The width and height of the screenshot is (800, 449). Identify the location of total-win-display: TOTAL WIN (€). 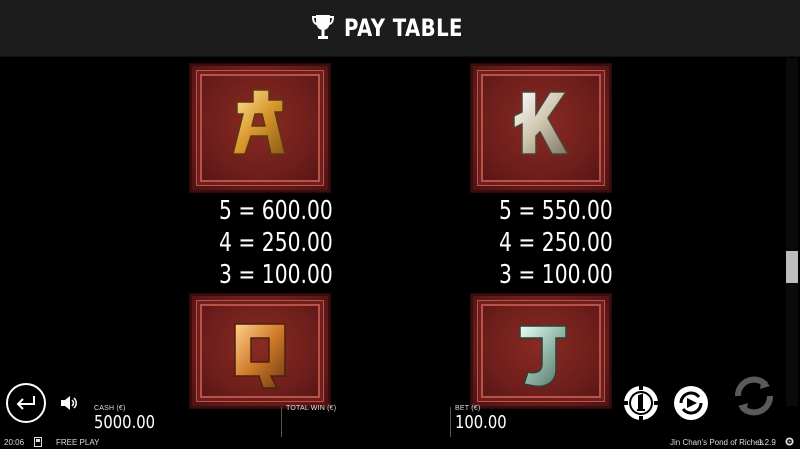
(311, 408).